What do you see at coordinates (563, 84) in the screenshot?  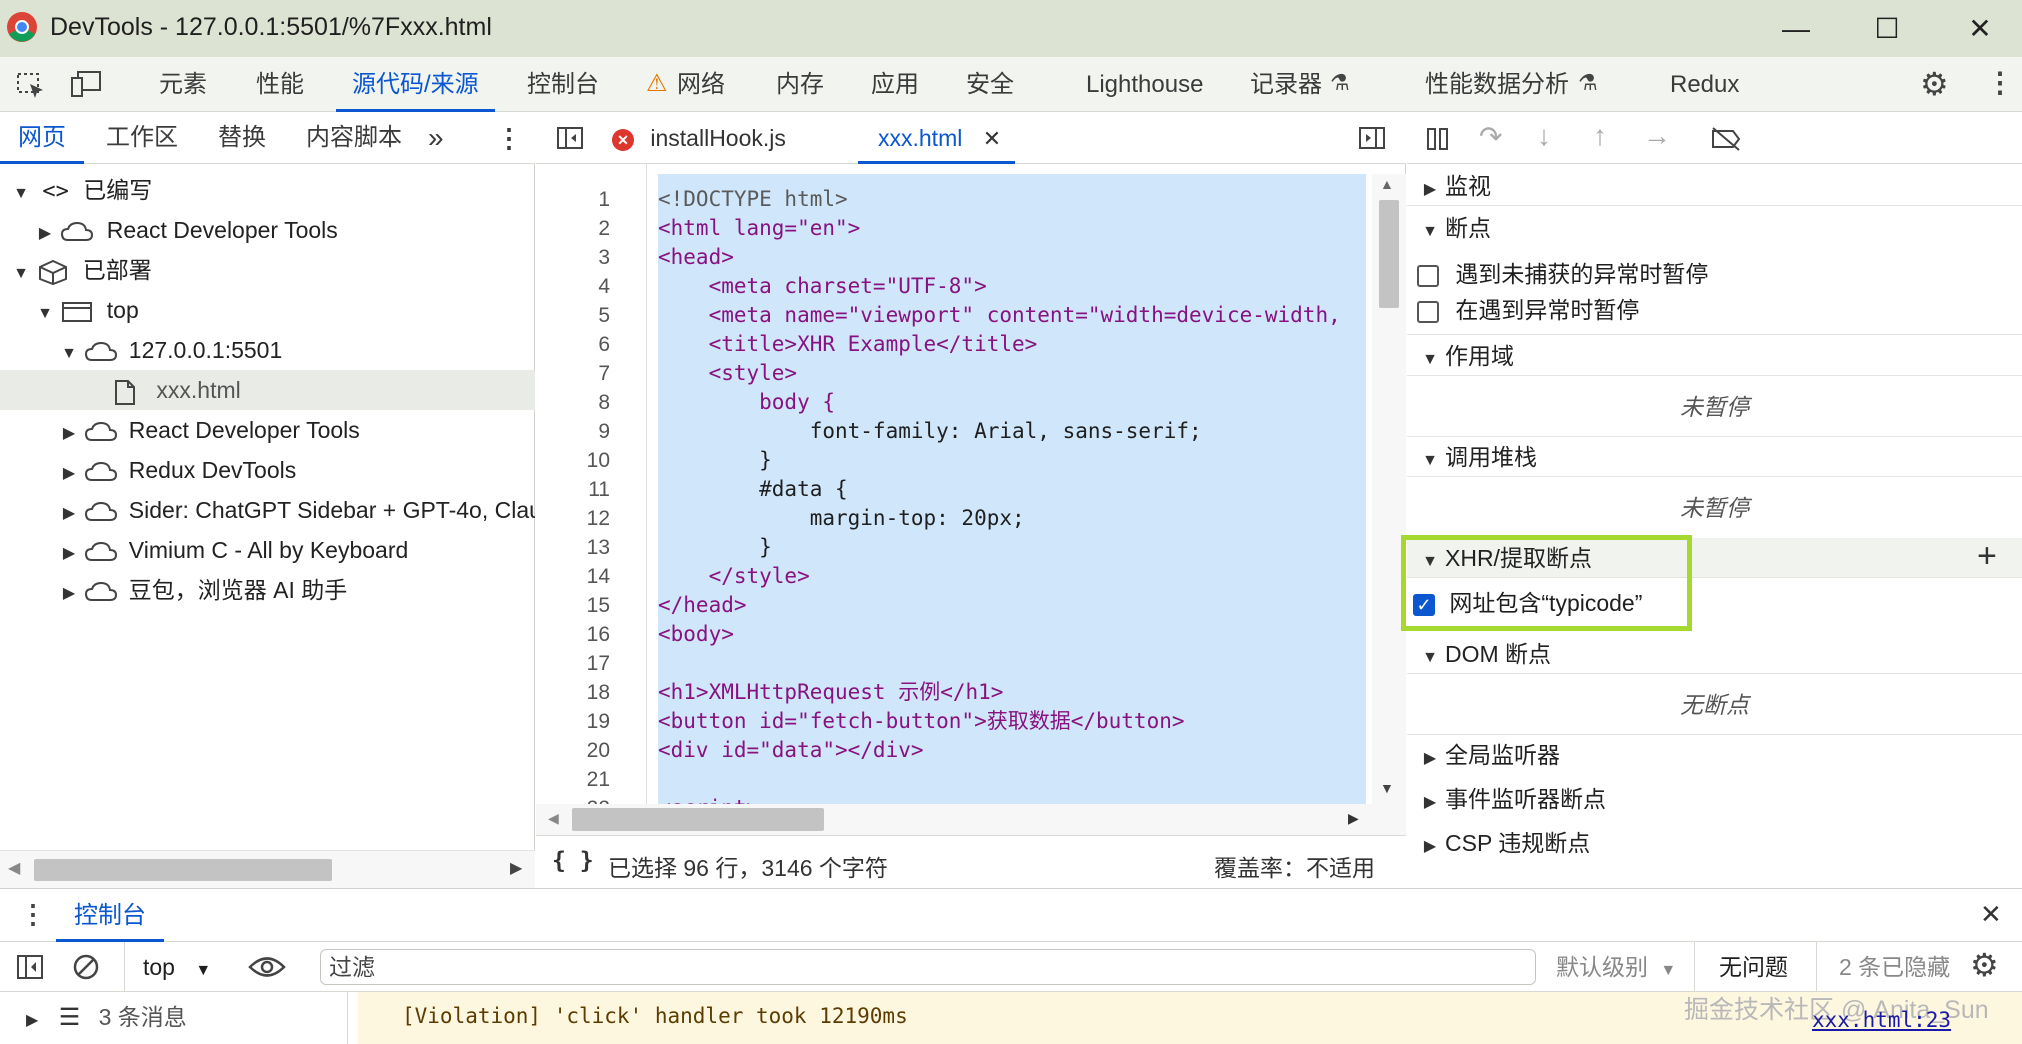 I see `tab-console: 控制台` at bounding box center [563, 84].